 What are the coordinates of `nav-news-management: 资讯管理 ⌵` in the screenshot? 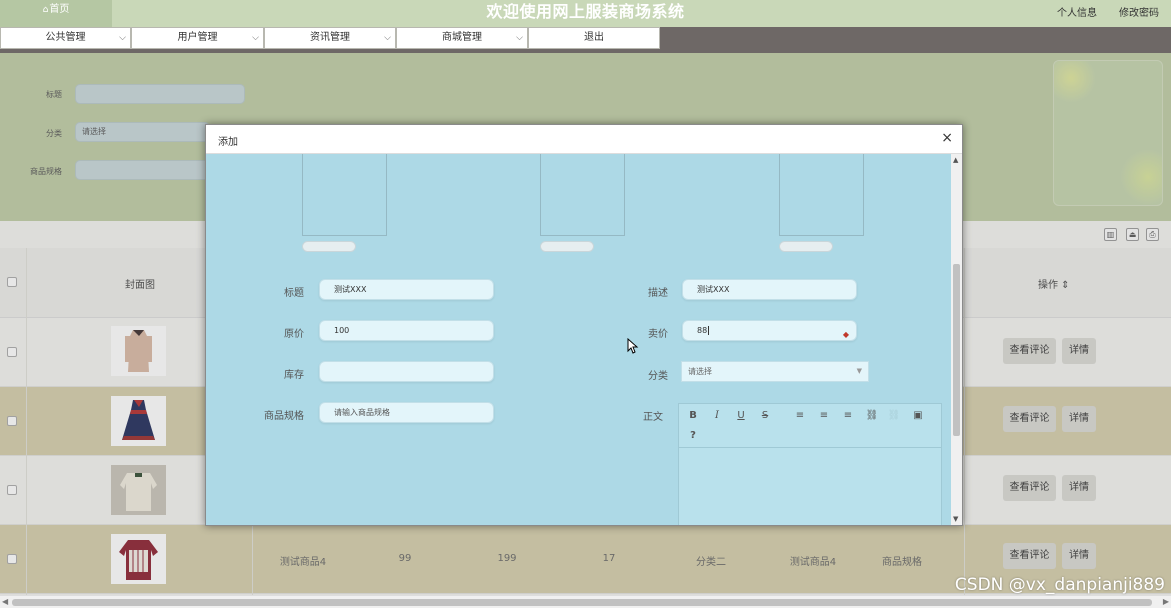 It's located at (330, 38).